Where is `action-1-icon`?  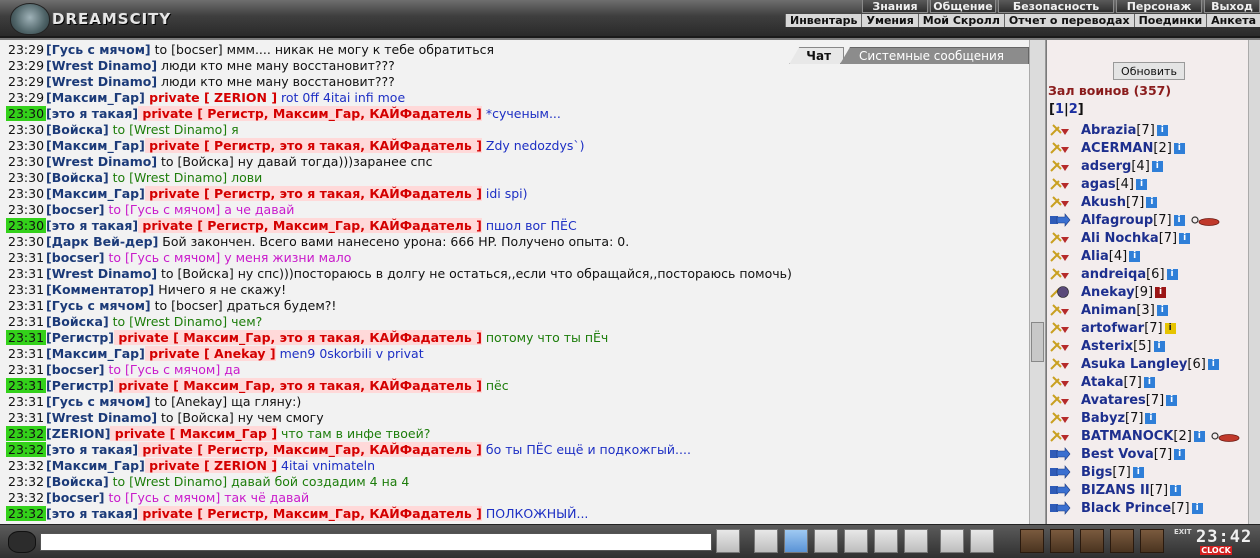
action-1-icon is located at coordinates (1032, 541).